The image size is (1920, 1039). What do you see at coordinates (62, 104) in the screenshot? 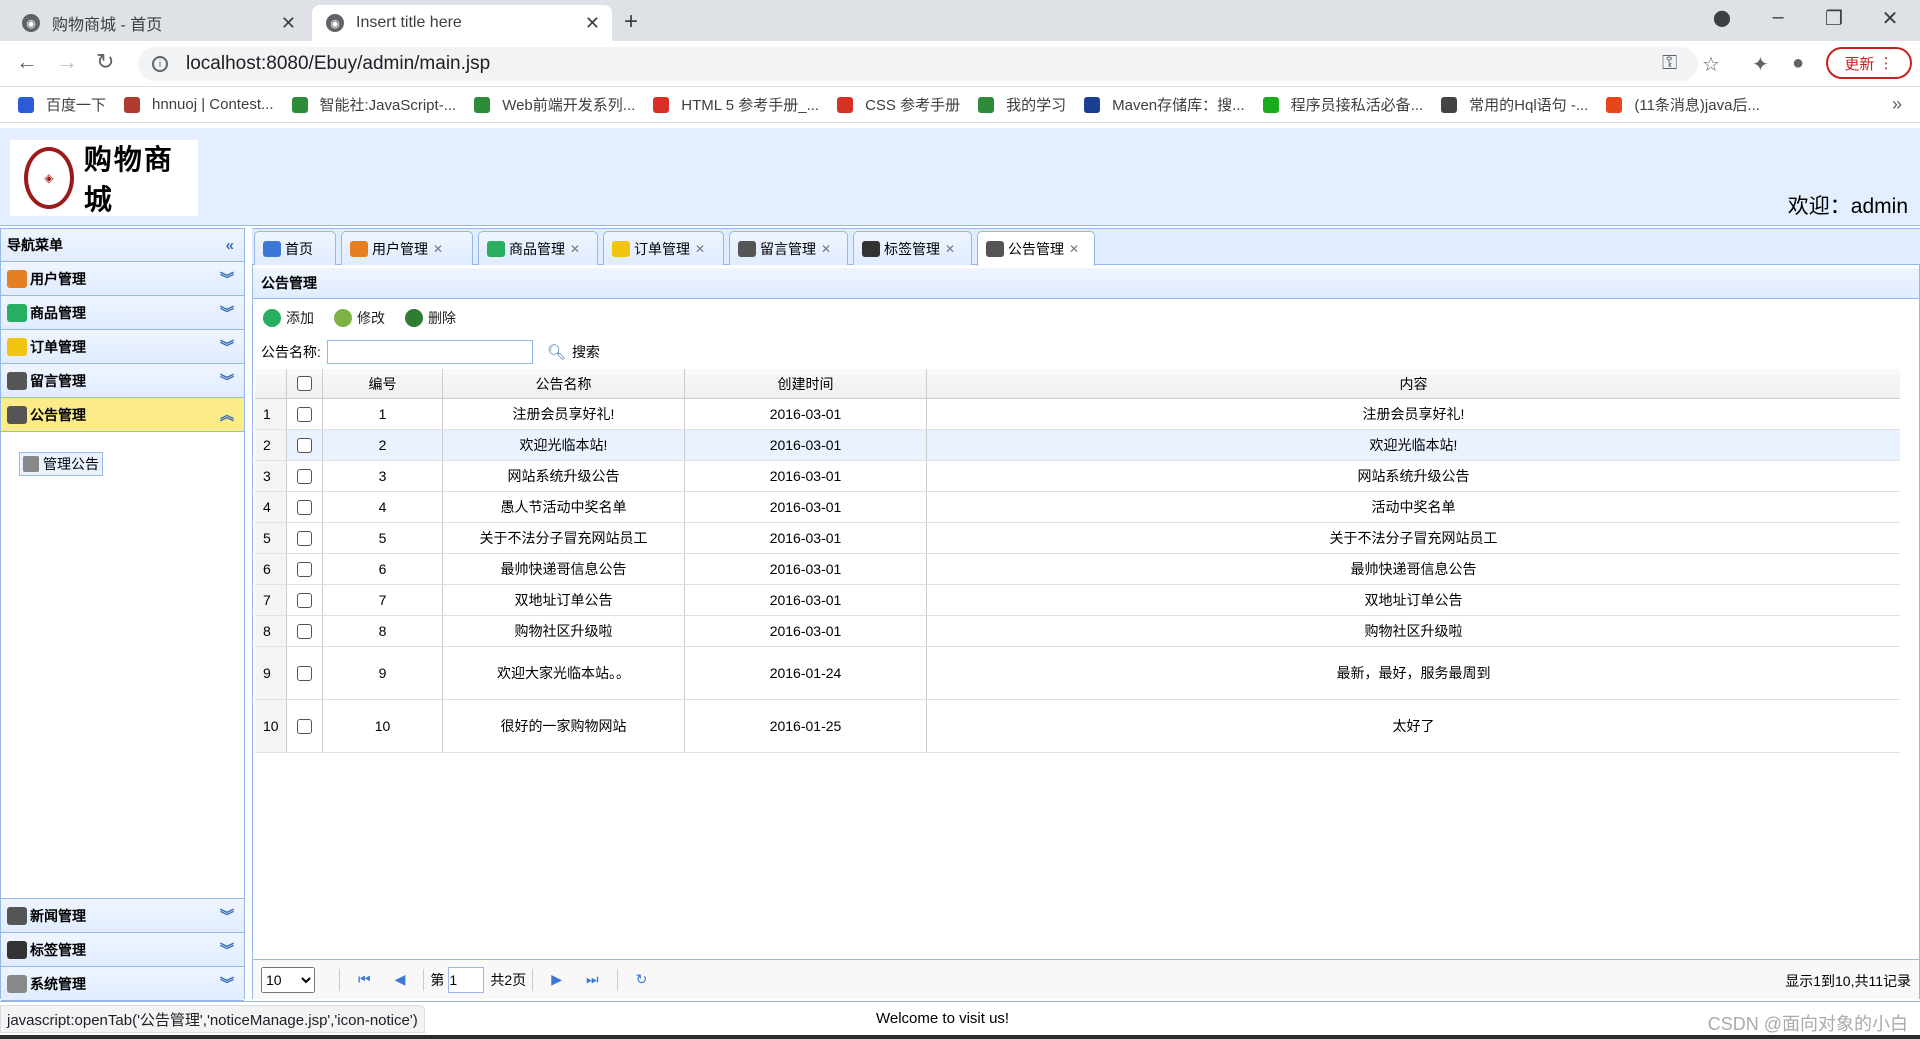
I see `bookmark-item: 百度一下` at bounding box center [62, 104].